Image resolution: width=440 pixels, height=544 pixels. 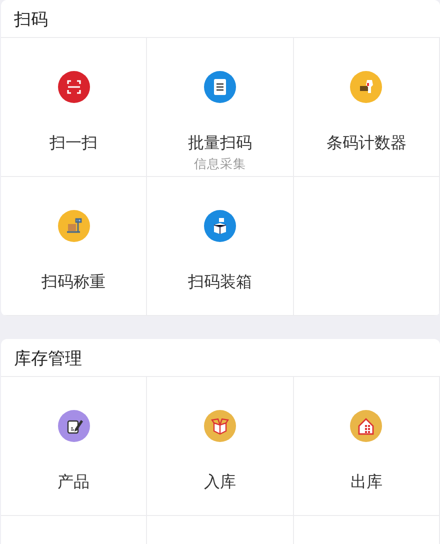 What do you see at coordinates (366, 143) in the screenshot?
I see `feature-label: 条码计数器` at bounding box center [366, 143].